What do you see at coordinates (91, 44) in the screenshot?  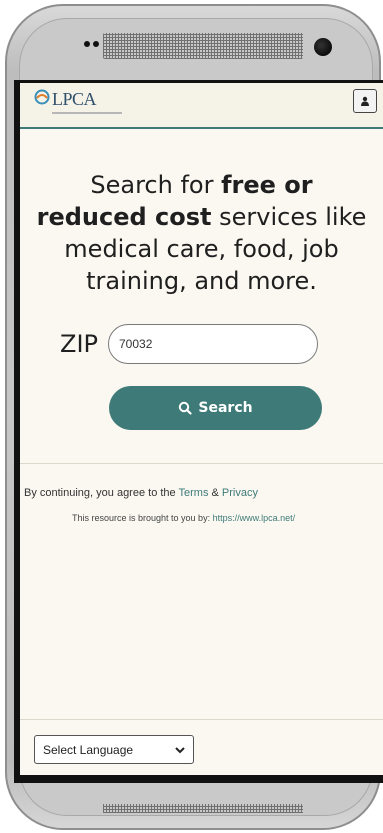 I see `sensor-dots` at bounding box center [91, 44].